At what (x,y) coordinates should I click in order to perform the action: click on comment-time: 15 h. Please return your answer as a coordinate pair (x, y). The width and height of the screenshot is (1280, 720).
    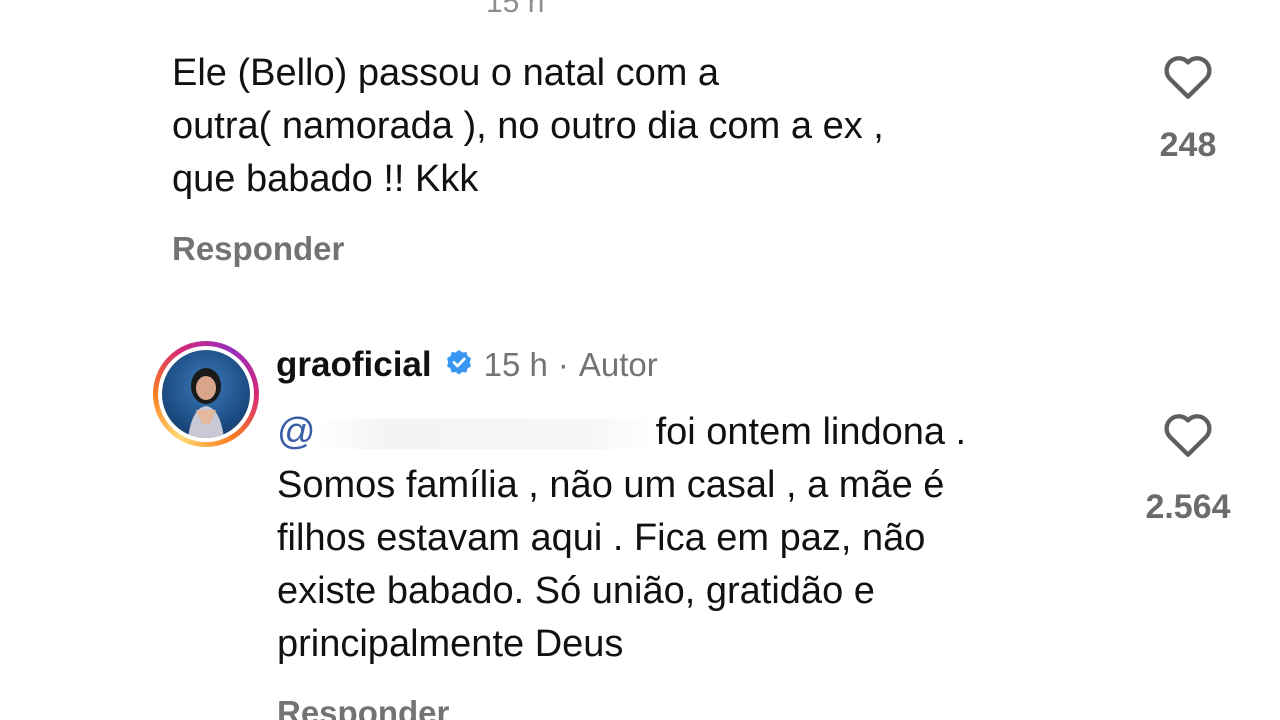
    Looking at the image, I should click on (515, 364).